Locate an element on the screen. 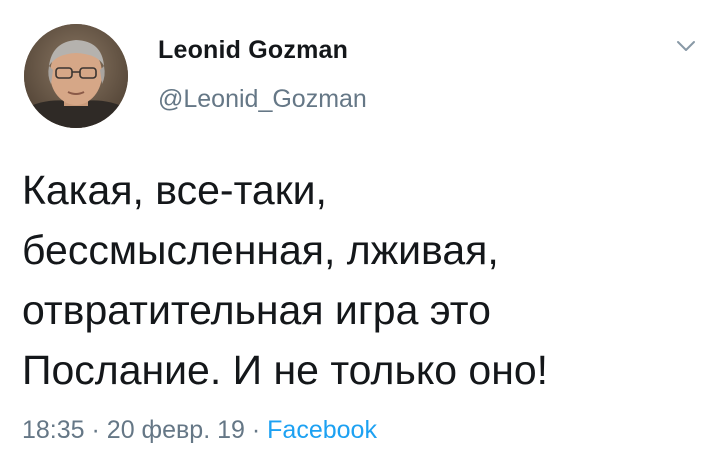 This screenshot has width=706, height=472. chevron-down-icon is located at coordinates (686, 46).